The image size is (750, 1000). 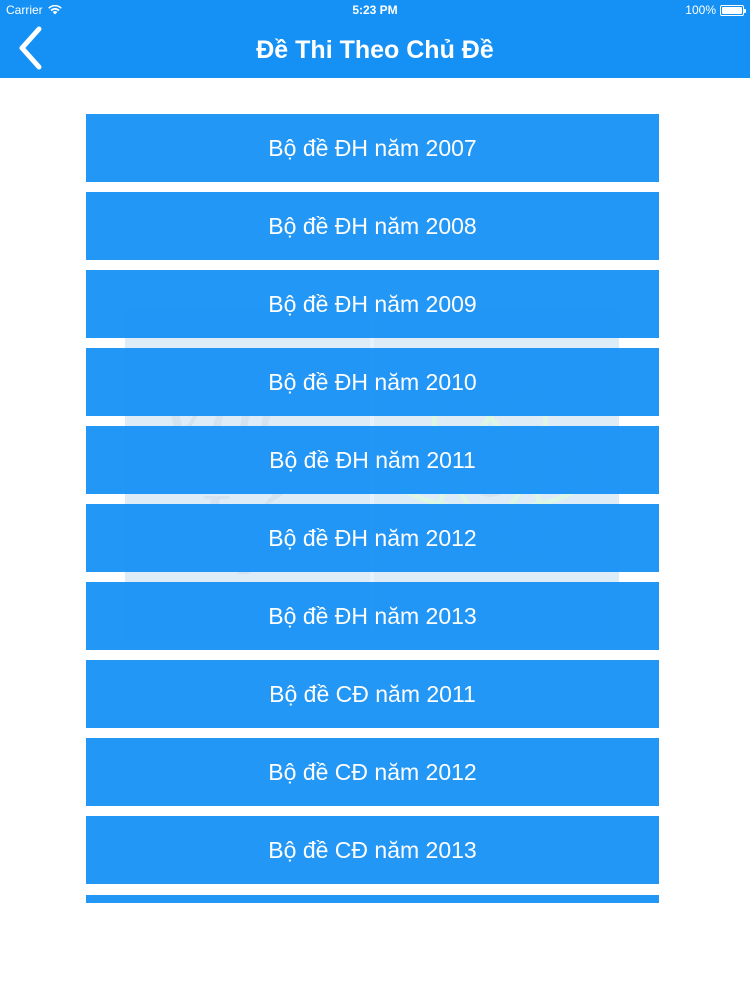 I want to click on clock: 5:23 PM, so click(x=375, y=10).